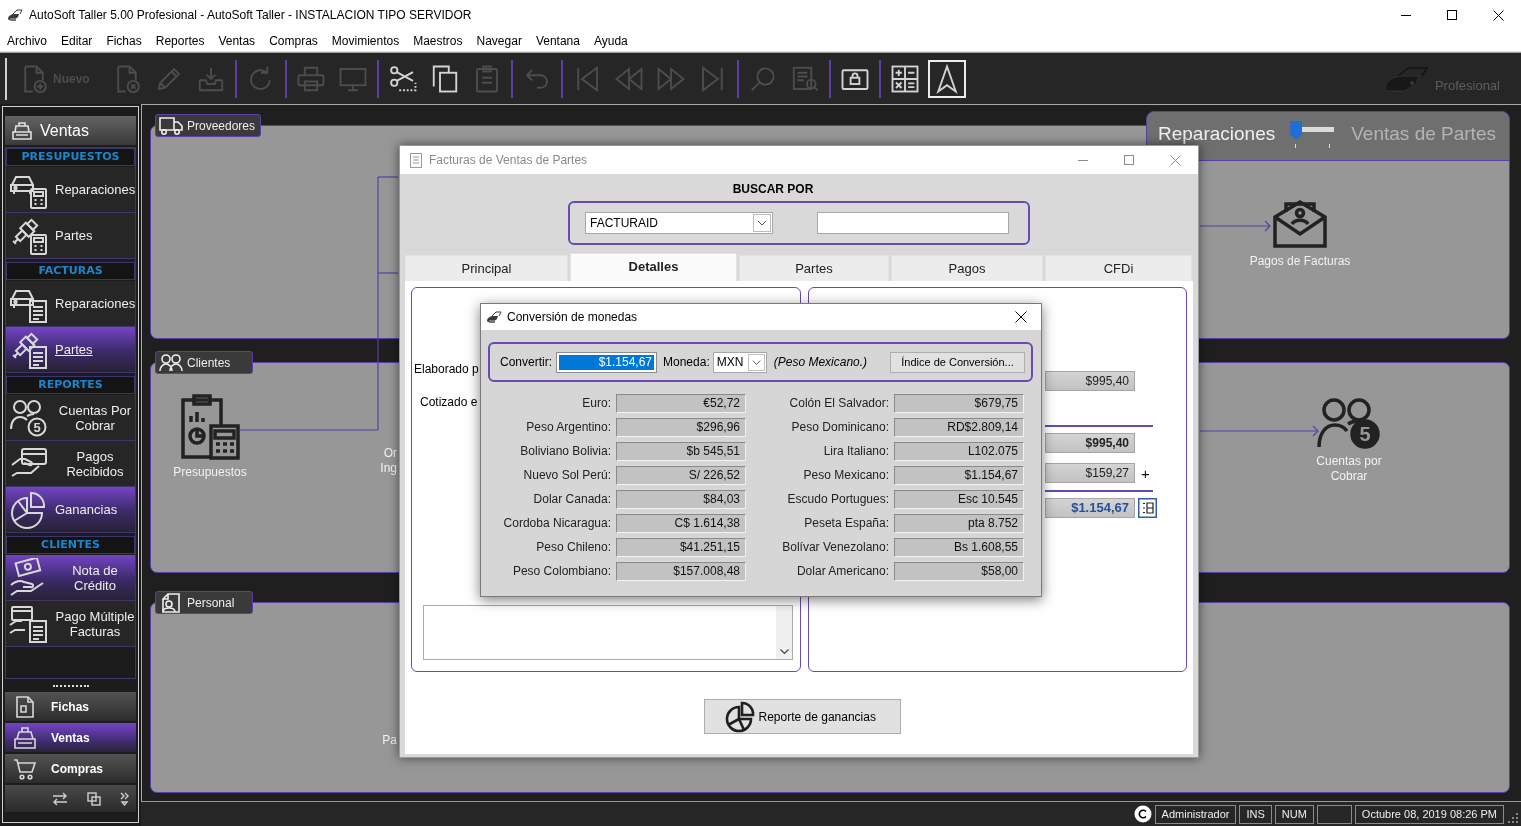 This screenshot has height=826, width=1521. What do you see at coordinates (1513, 818) in the screenshot?
I see `resize-grip-icon` at bounding box center [1513, 818].